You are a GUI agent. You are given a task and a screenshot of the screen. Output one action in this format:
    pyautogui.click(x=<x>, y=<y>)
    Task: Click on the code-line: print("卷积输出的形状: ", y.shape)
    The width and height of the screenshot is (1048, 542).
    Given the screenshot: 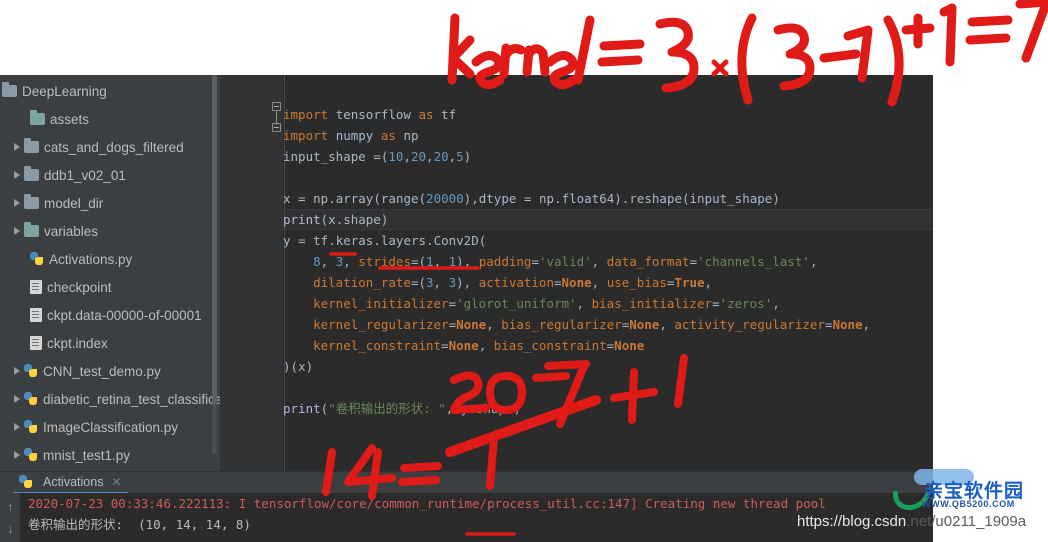 What is the action you would take?
    pyautogui.click(x=402, y=408)
    